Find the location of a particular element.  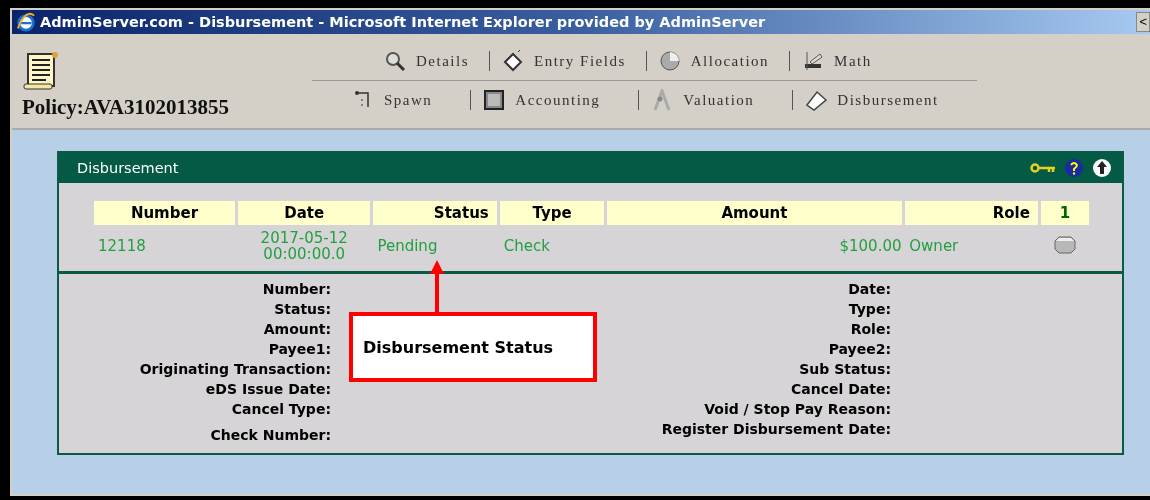

field-label: Void / Stop Pay Reason: is located at coordinates (797, 409).